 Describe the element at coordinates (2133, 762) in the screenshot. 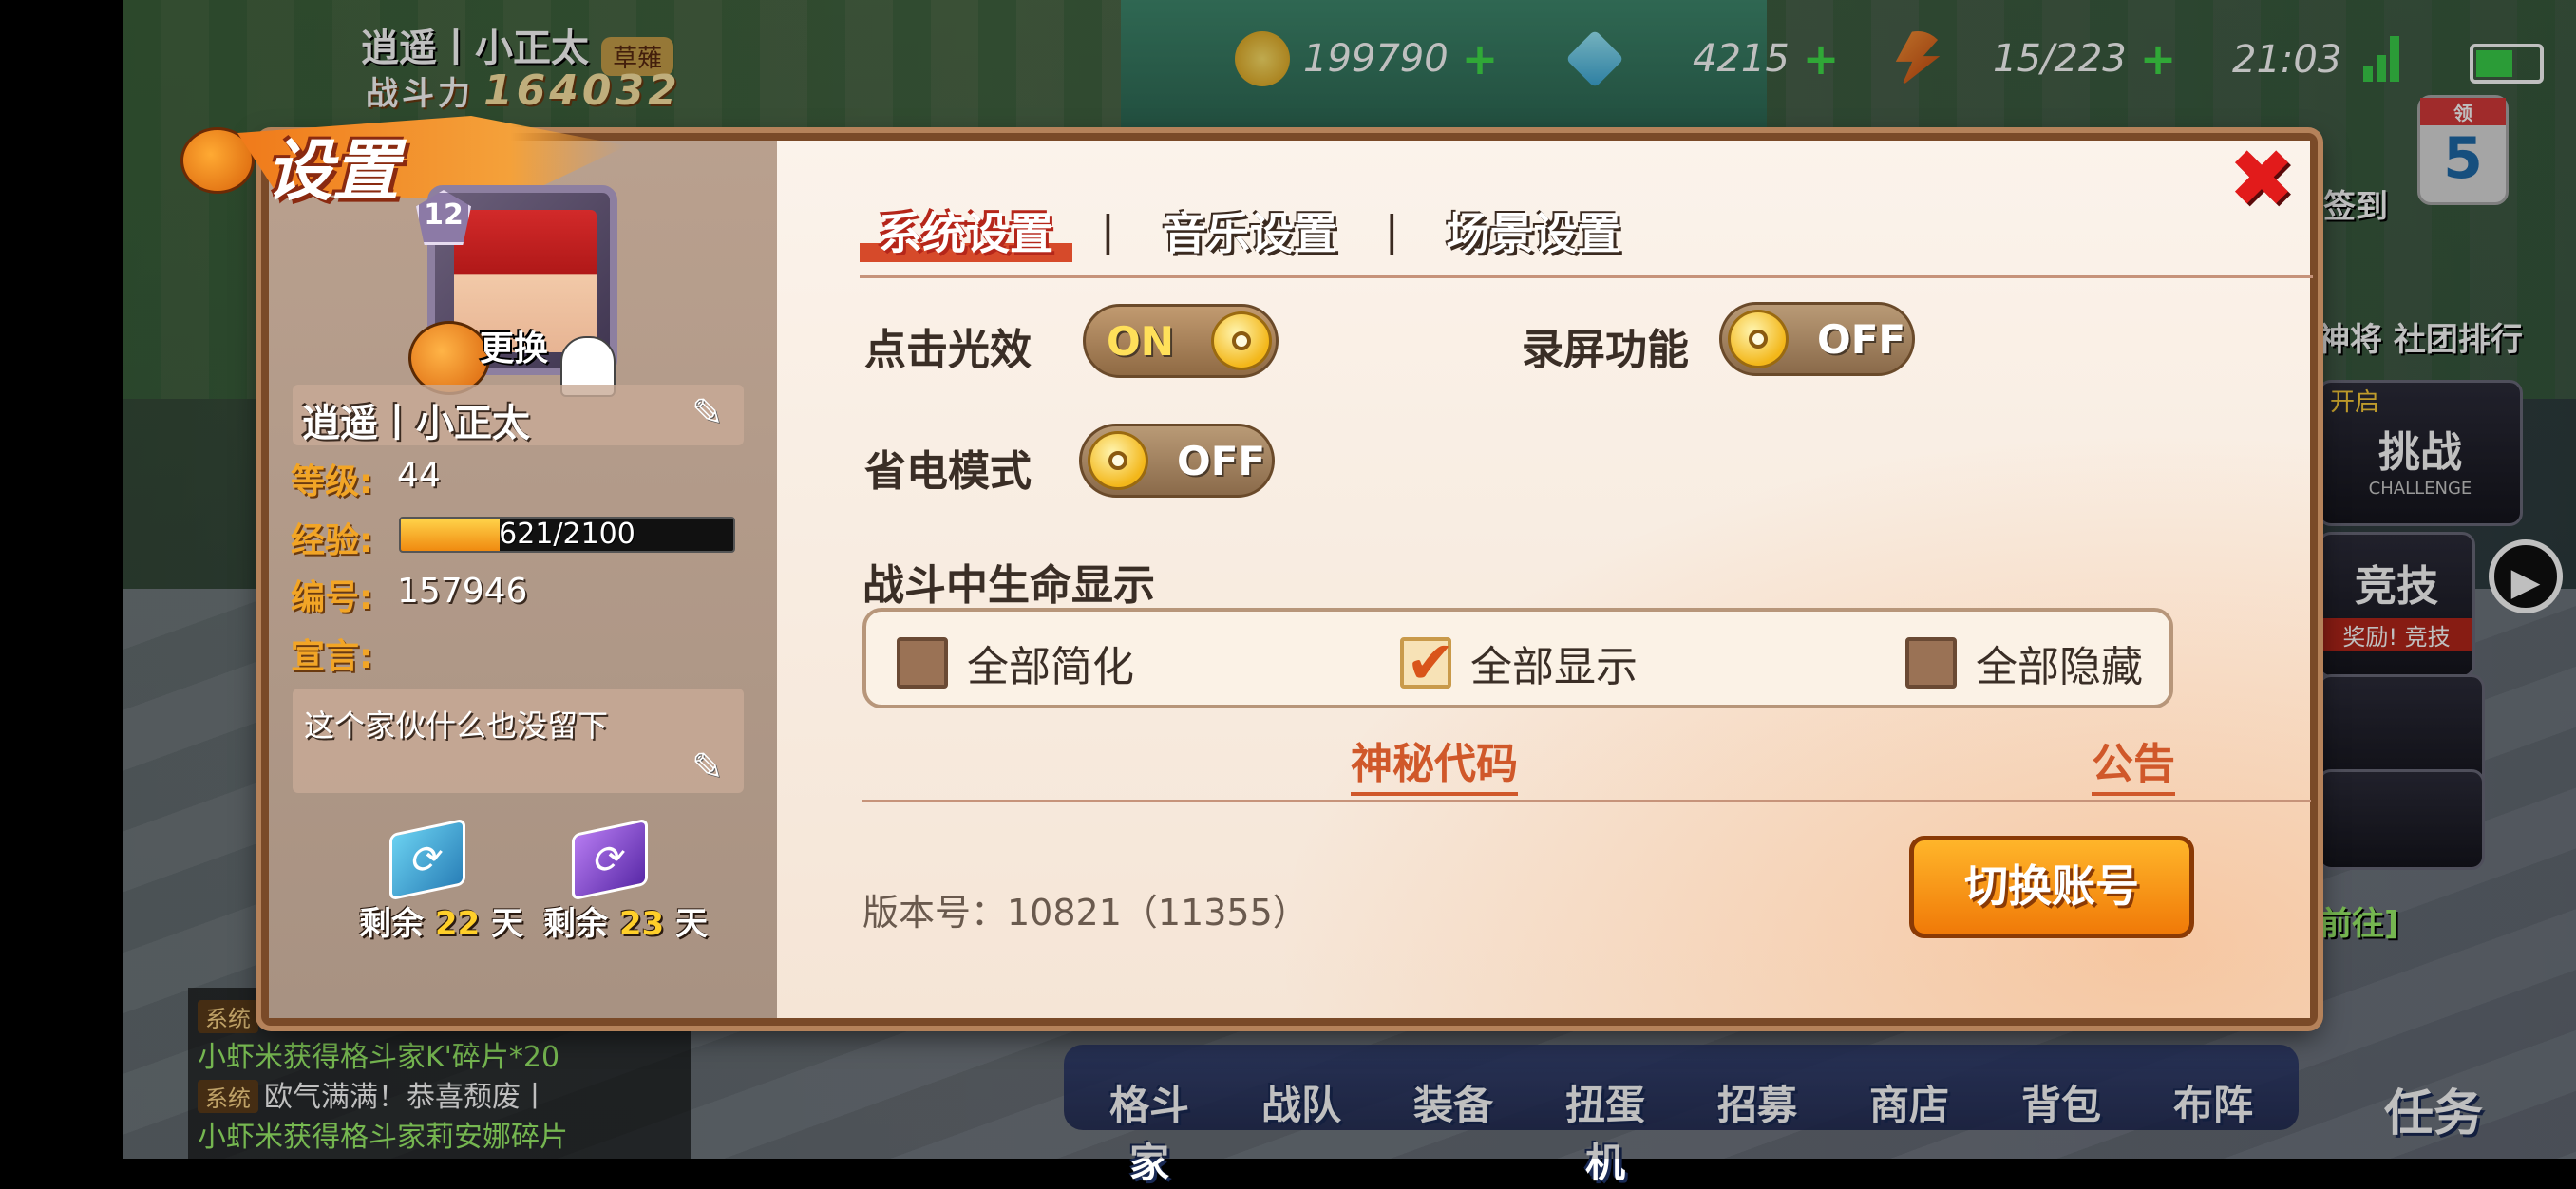

I see `notice-link: 公告` at that location.